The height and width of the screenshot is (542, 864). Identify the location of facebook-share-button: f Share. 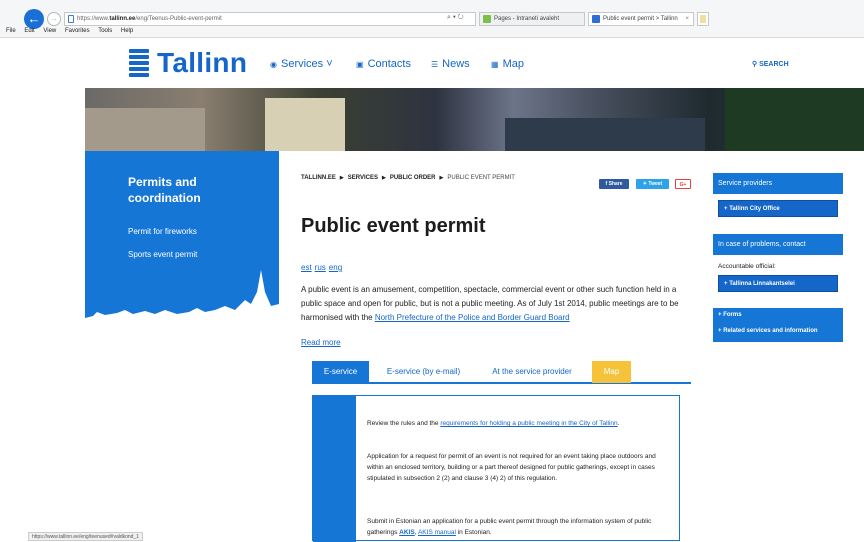
(614, 184).